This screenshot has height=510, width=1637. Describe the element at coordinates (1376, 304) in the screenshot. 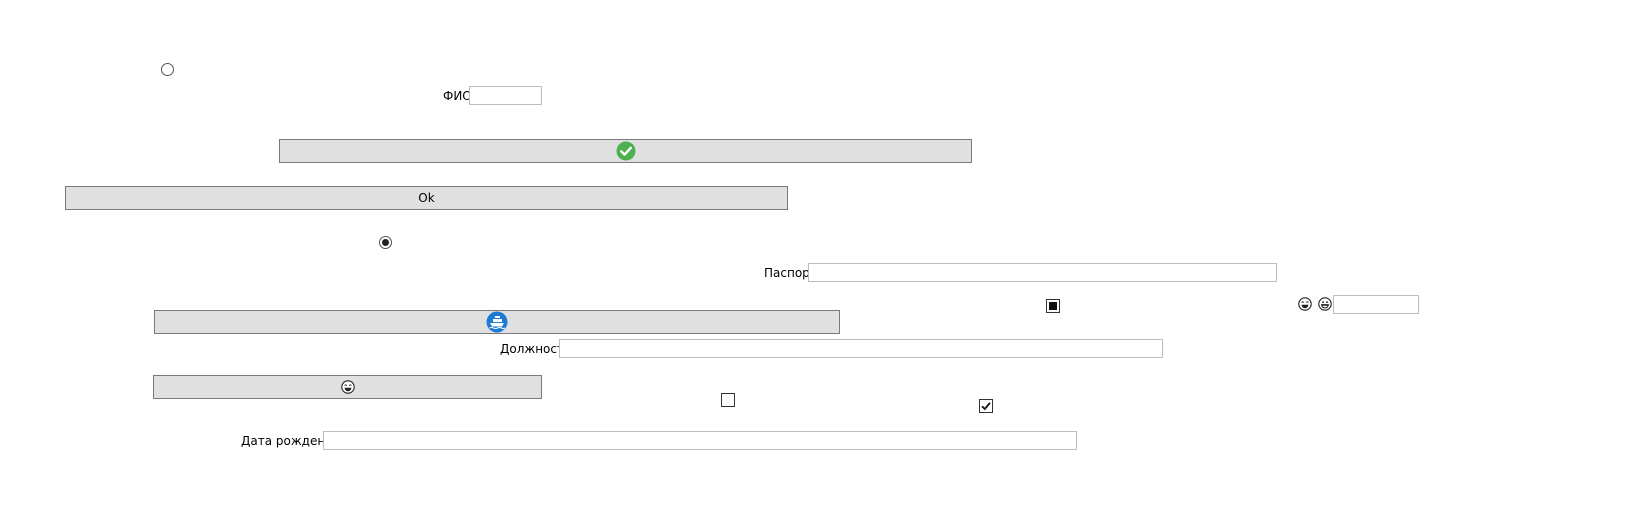

I see `extra-input` at that location.